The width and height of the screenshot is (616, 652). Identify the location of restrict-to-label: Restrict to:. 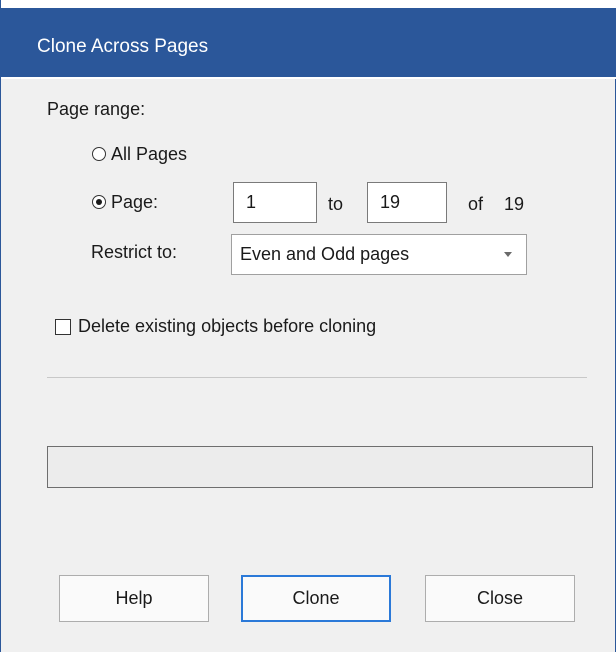
(134, 252).